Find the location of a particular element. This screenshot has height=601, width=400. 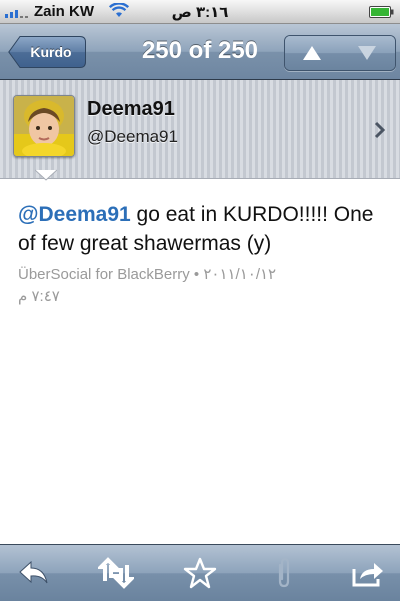

retweet-button is located at coordinates (116, 573).